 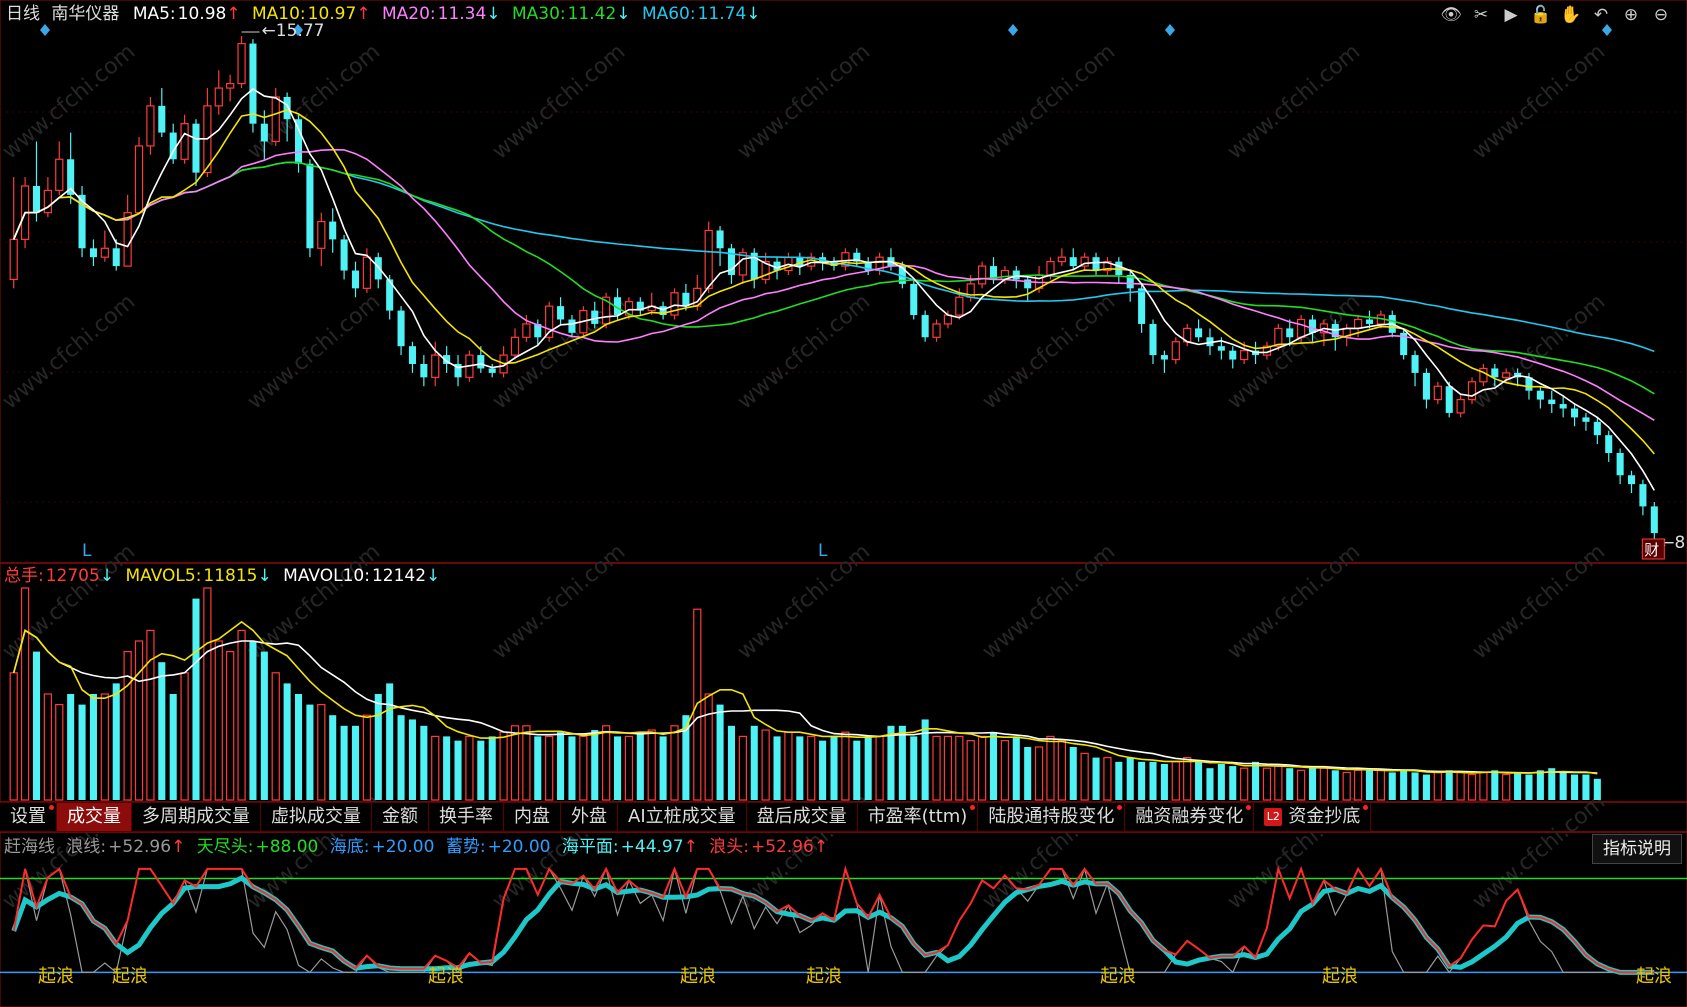 I want to click on tab-9: 盘后成交量, so click(x=802, y=817).